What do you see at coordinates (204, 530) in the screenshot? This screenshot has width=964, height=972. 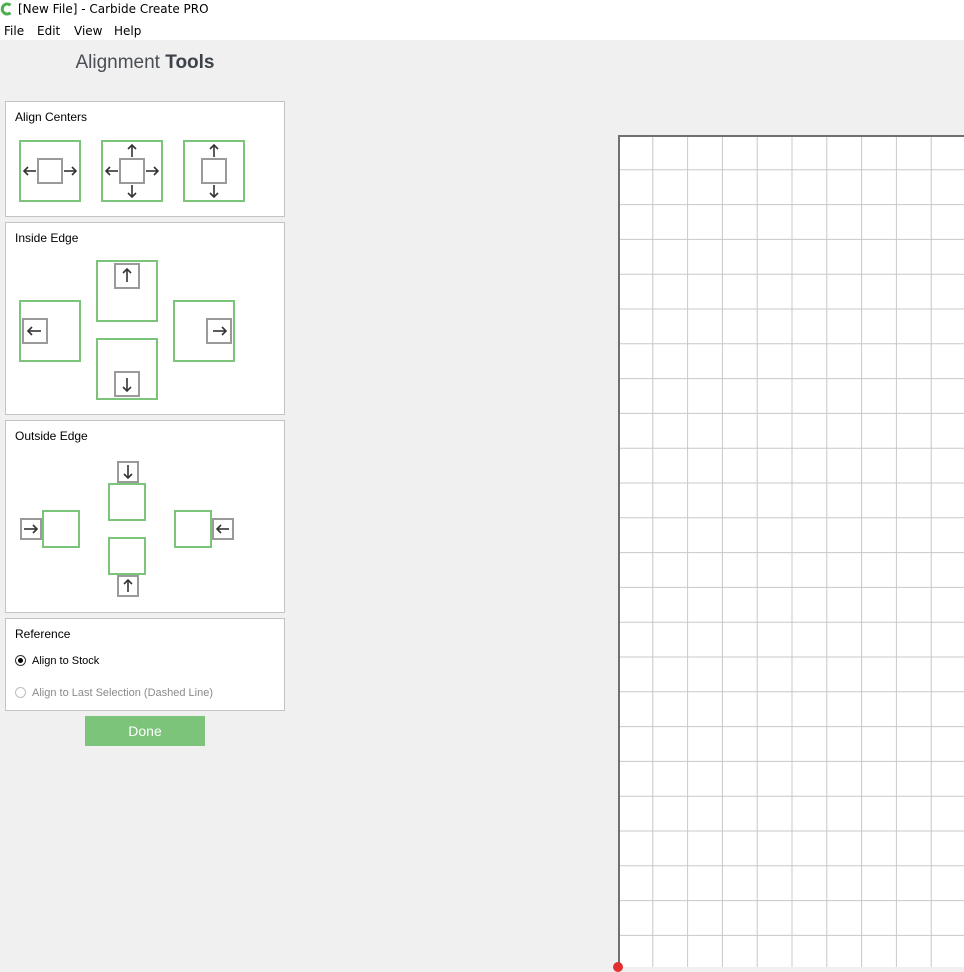 I see `align-outside-right-icon` at bounding box center [204, 530].